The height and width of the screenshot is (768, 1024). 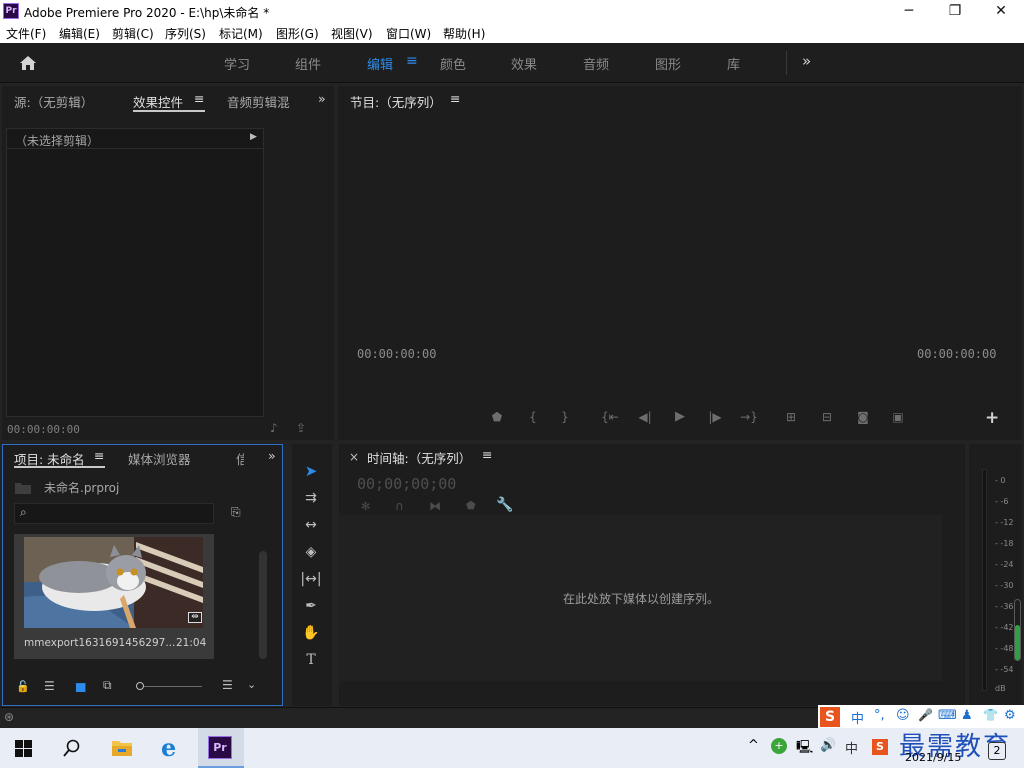 What do you see at coordinates (453, 63) in the screenshot?
I see `workspace-color: 颜色` at bounding box center [453, 63].